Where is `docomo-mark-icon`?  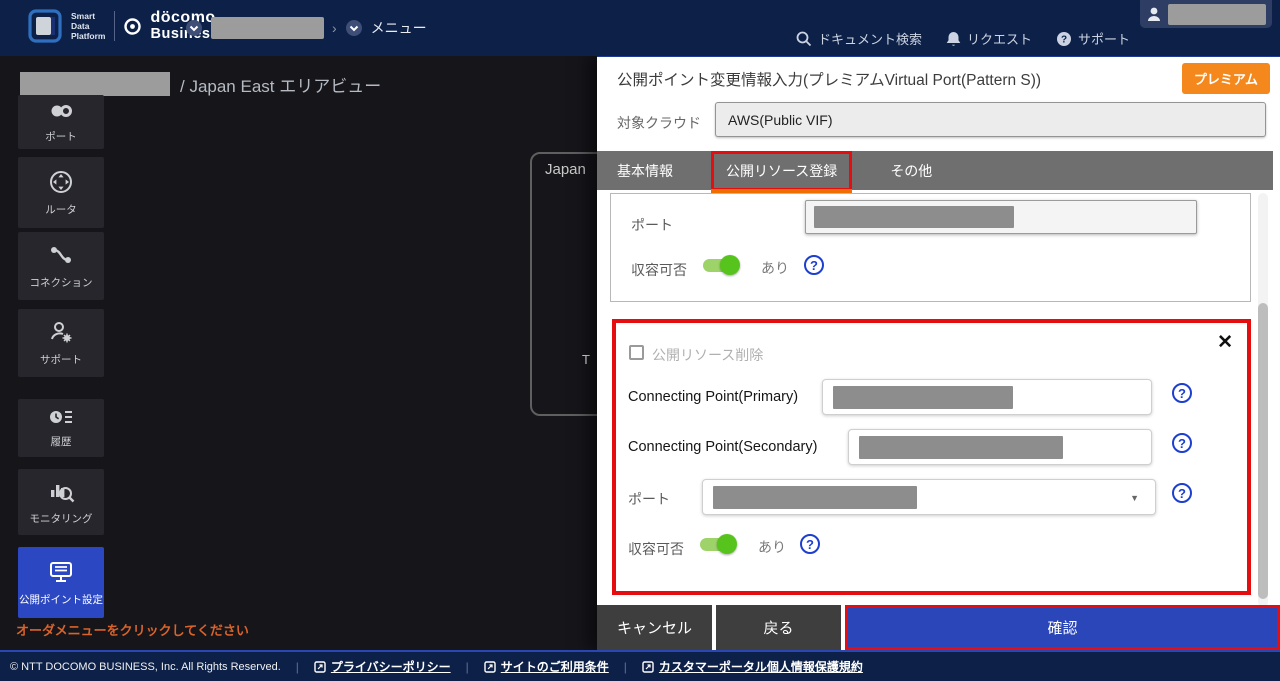 docomo-mark-icon is located at coordinates (133, 26).